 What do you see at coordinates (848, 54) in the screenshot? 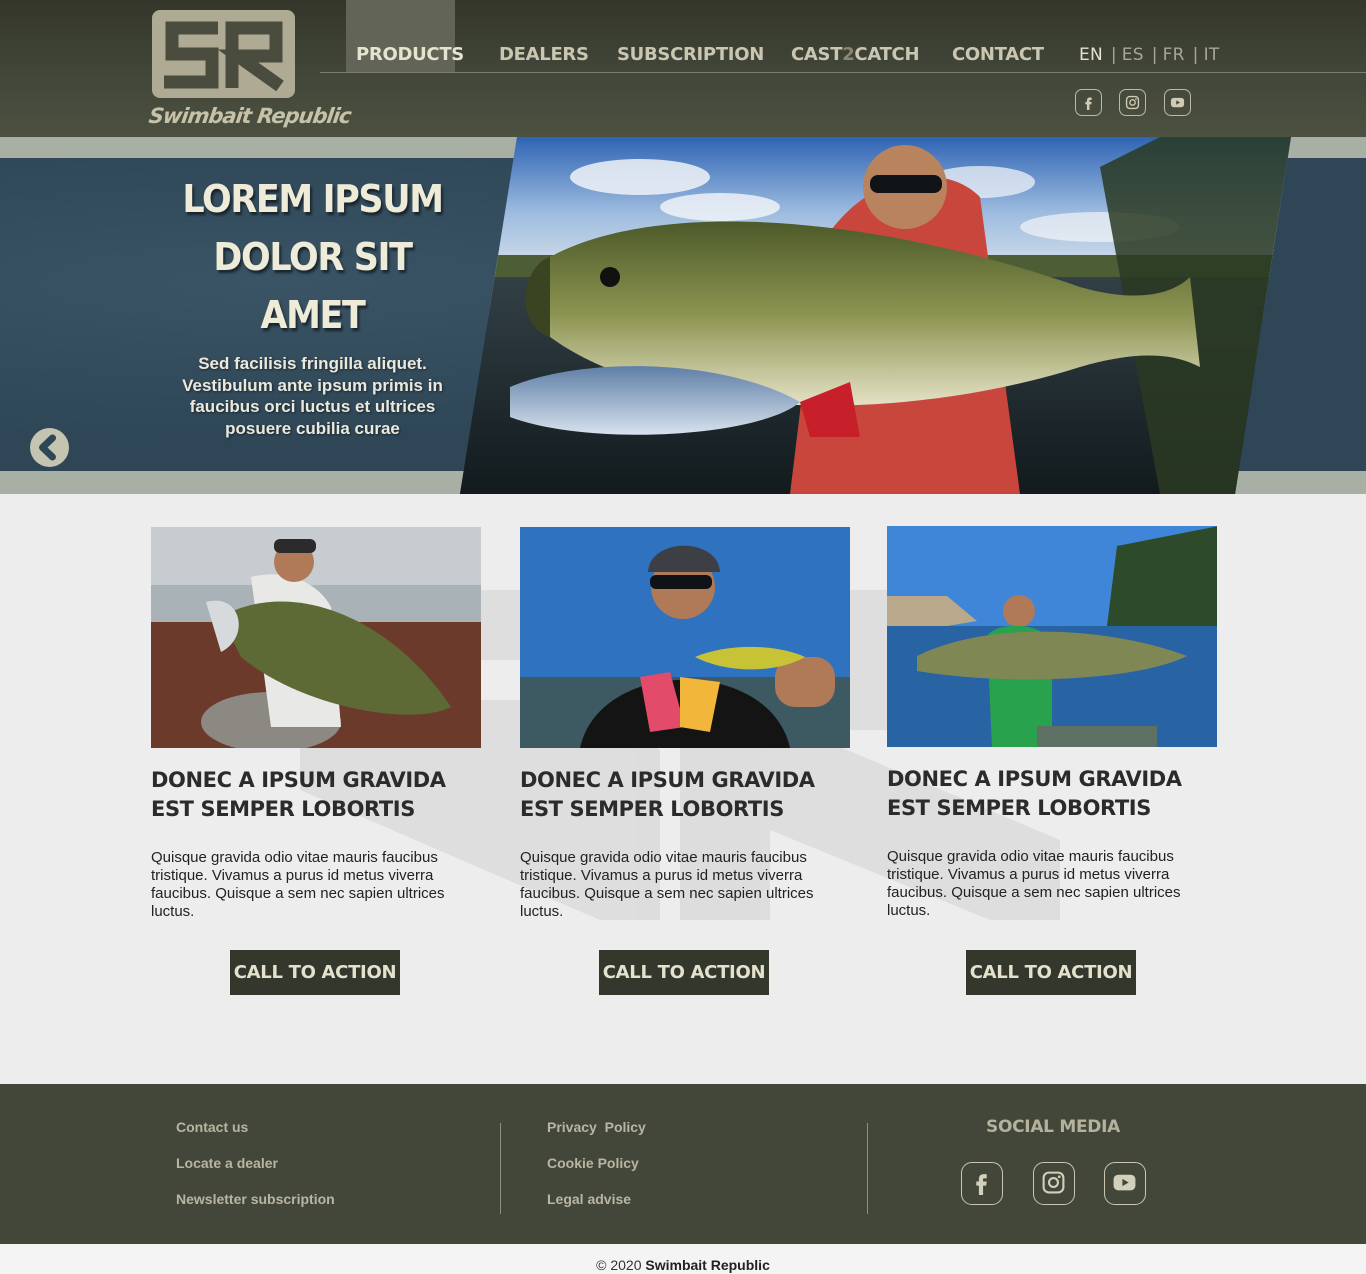
I see `nav-two-text: 2` at bounding box center [848, 54].